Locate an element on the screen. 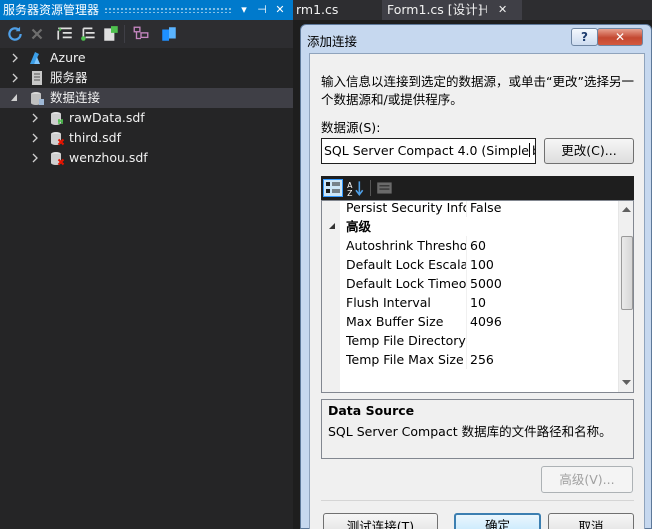 The image size is (652, 529). connect-database-icon is located at coordinates (65, 34).